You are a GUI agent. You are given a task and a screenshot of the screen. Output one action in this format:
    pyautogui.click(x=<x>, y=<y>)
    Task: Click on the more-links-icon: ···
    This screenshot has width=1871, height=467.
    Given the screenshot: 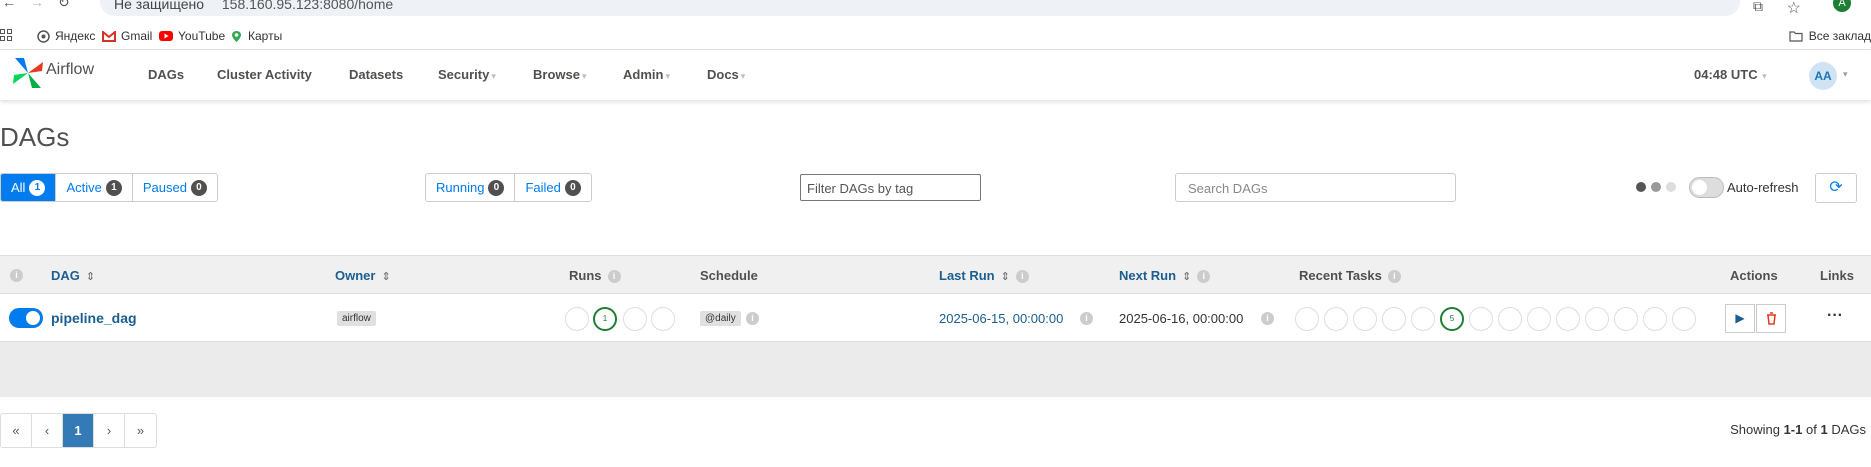 What is the action you would take?
    pyautogui.click(x=1835, y=316)
    